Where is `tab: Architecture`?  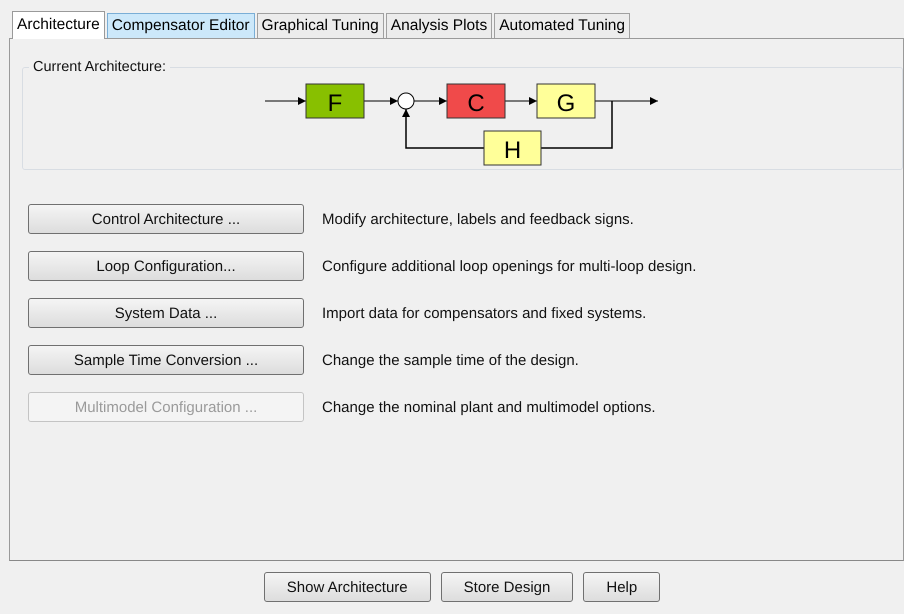 tab: Architecture is located at coordinates (58, 25).